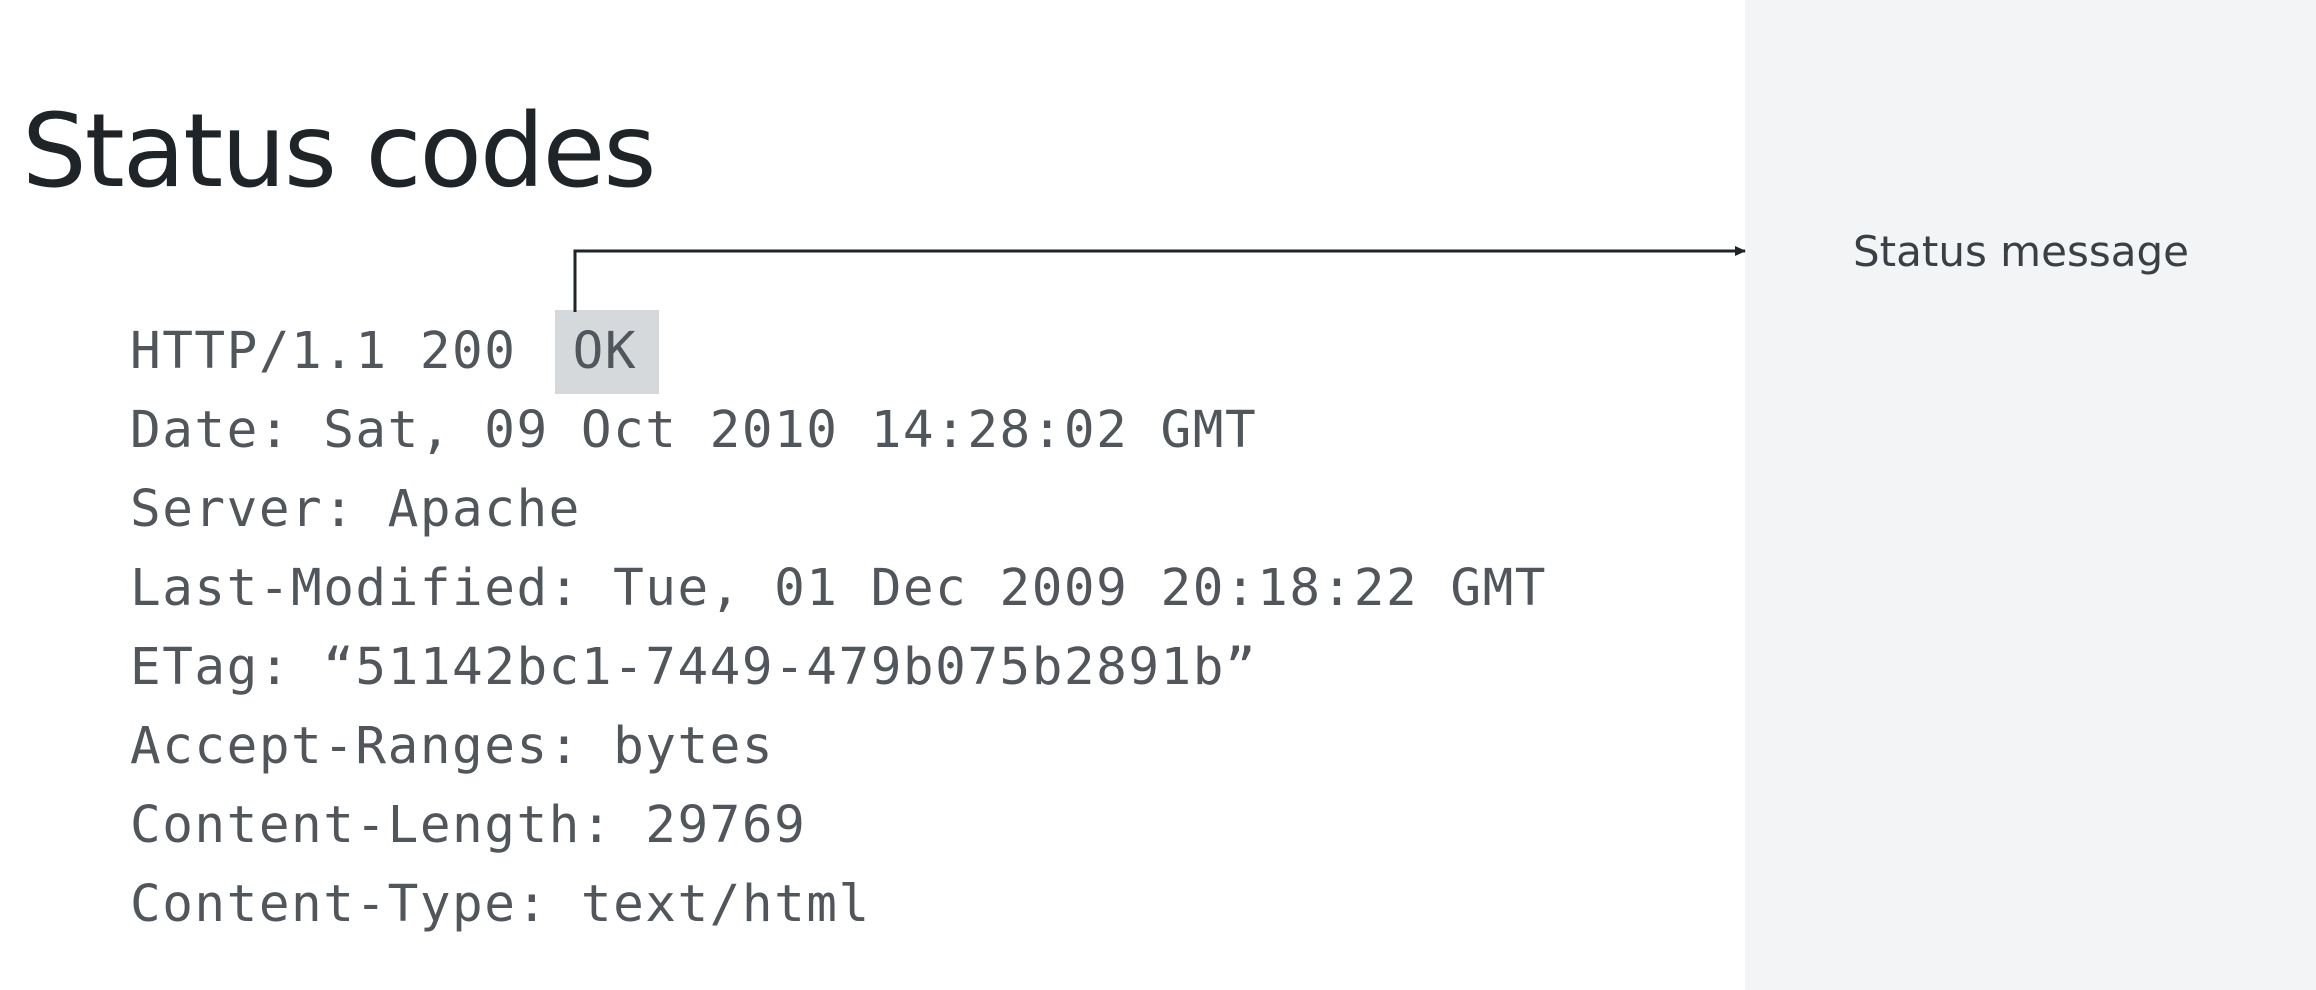 The height and width of the screenshot is (990, 2316). I want to click on header-line-date: Date: Sat, 09 Oct 2010 14:28:02 GMT, so click(694, 430).